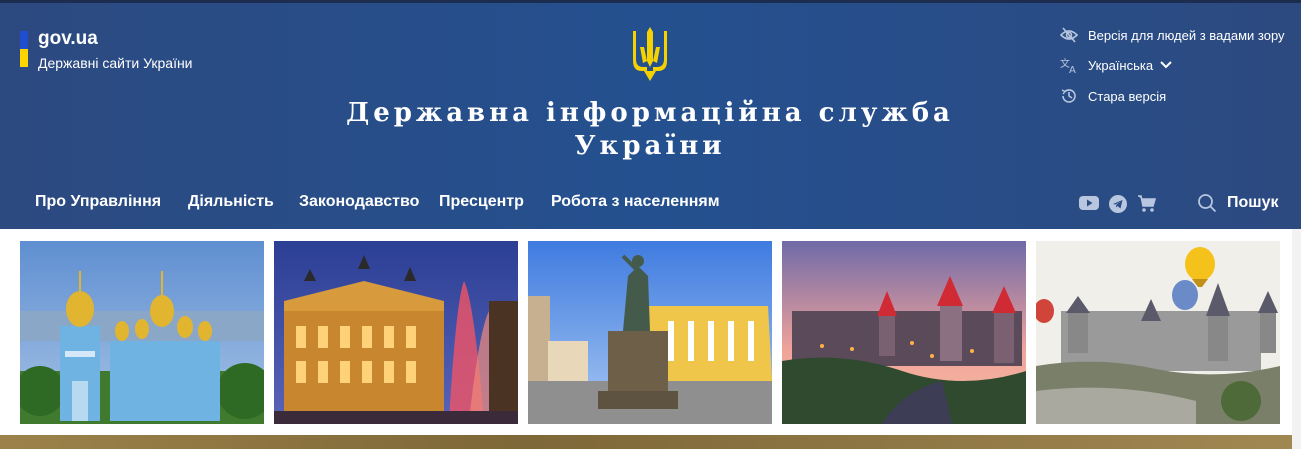 The image size is (1301, 449). I want to click on site-title: Державна інформаційна служба України, so click(650, 130).